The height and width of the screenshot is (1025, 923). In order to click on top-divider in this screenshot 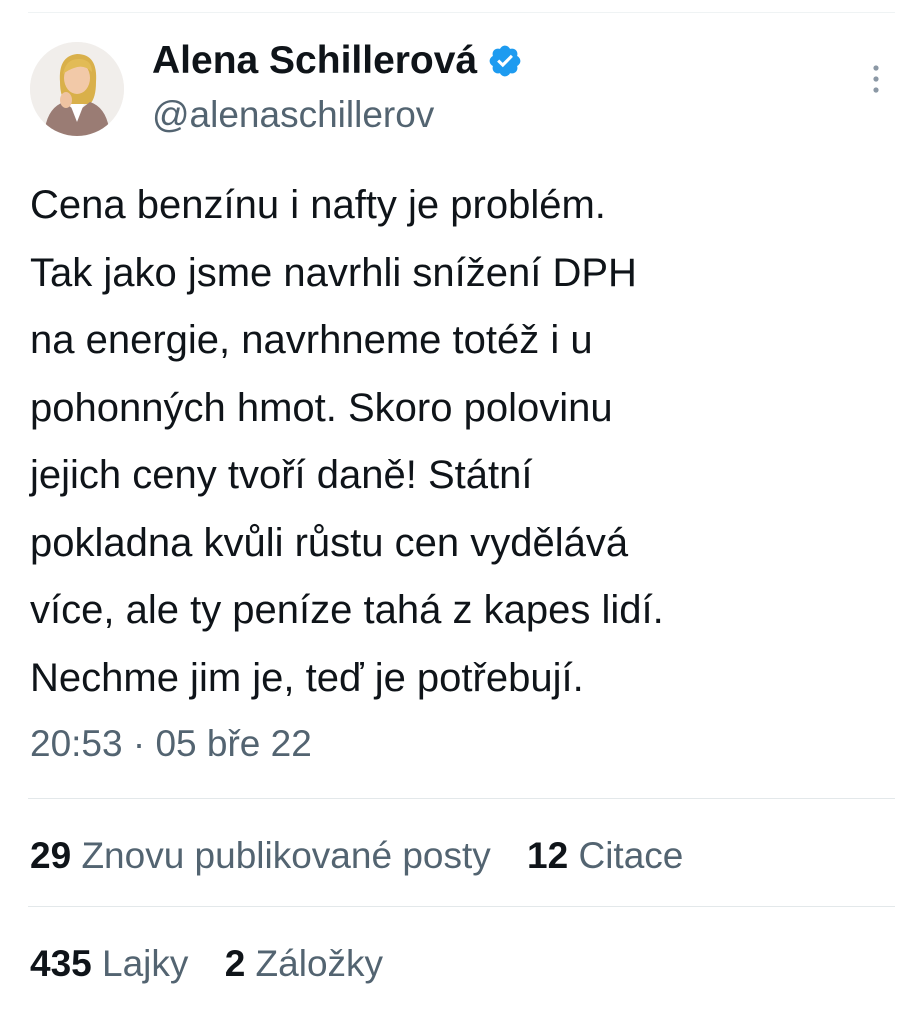, I will do `click(461, 12)`.